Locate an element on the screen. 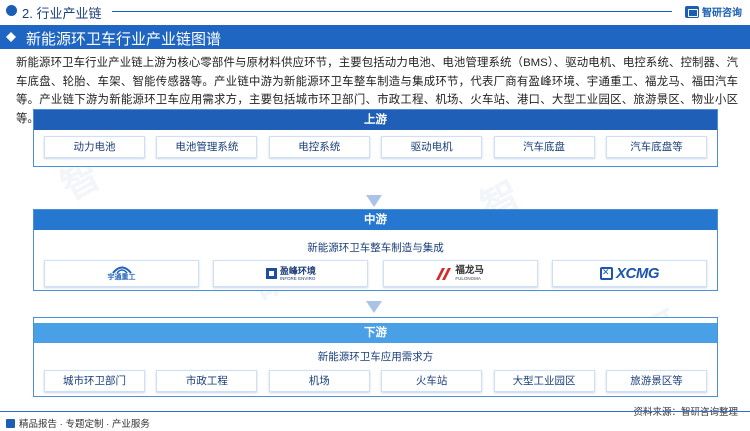 This screenshot has width=750, height=431. upstream-heading: 上游 is located at coordinates (375, 120).